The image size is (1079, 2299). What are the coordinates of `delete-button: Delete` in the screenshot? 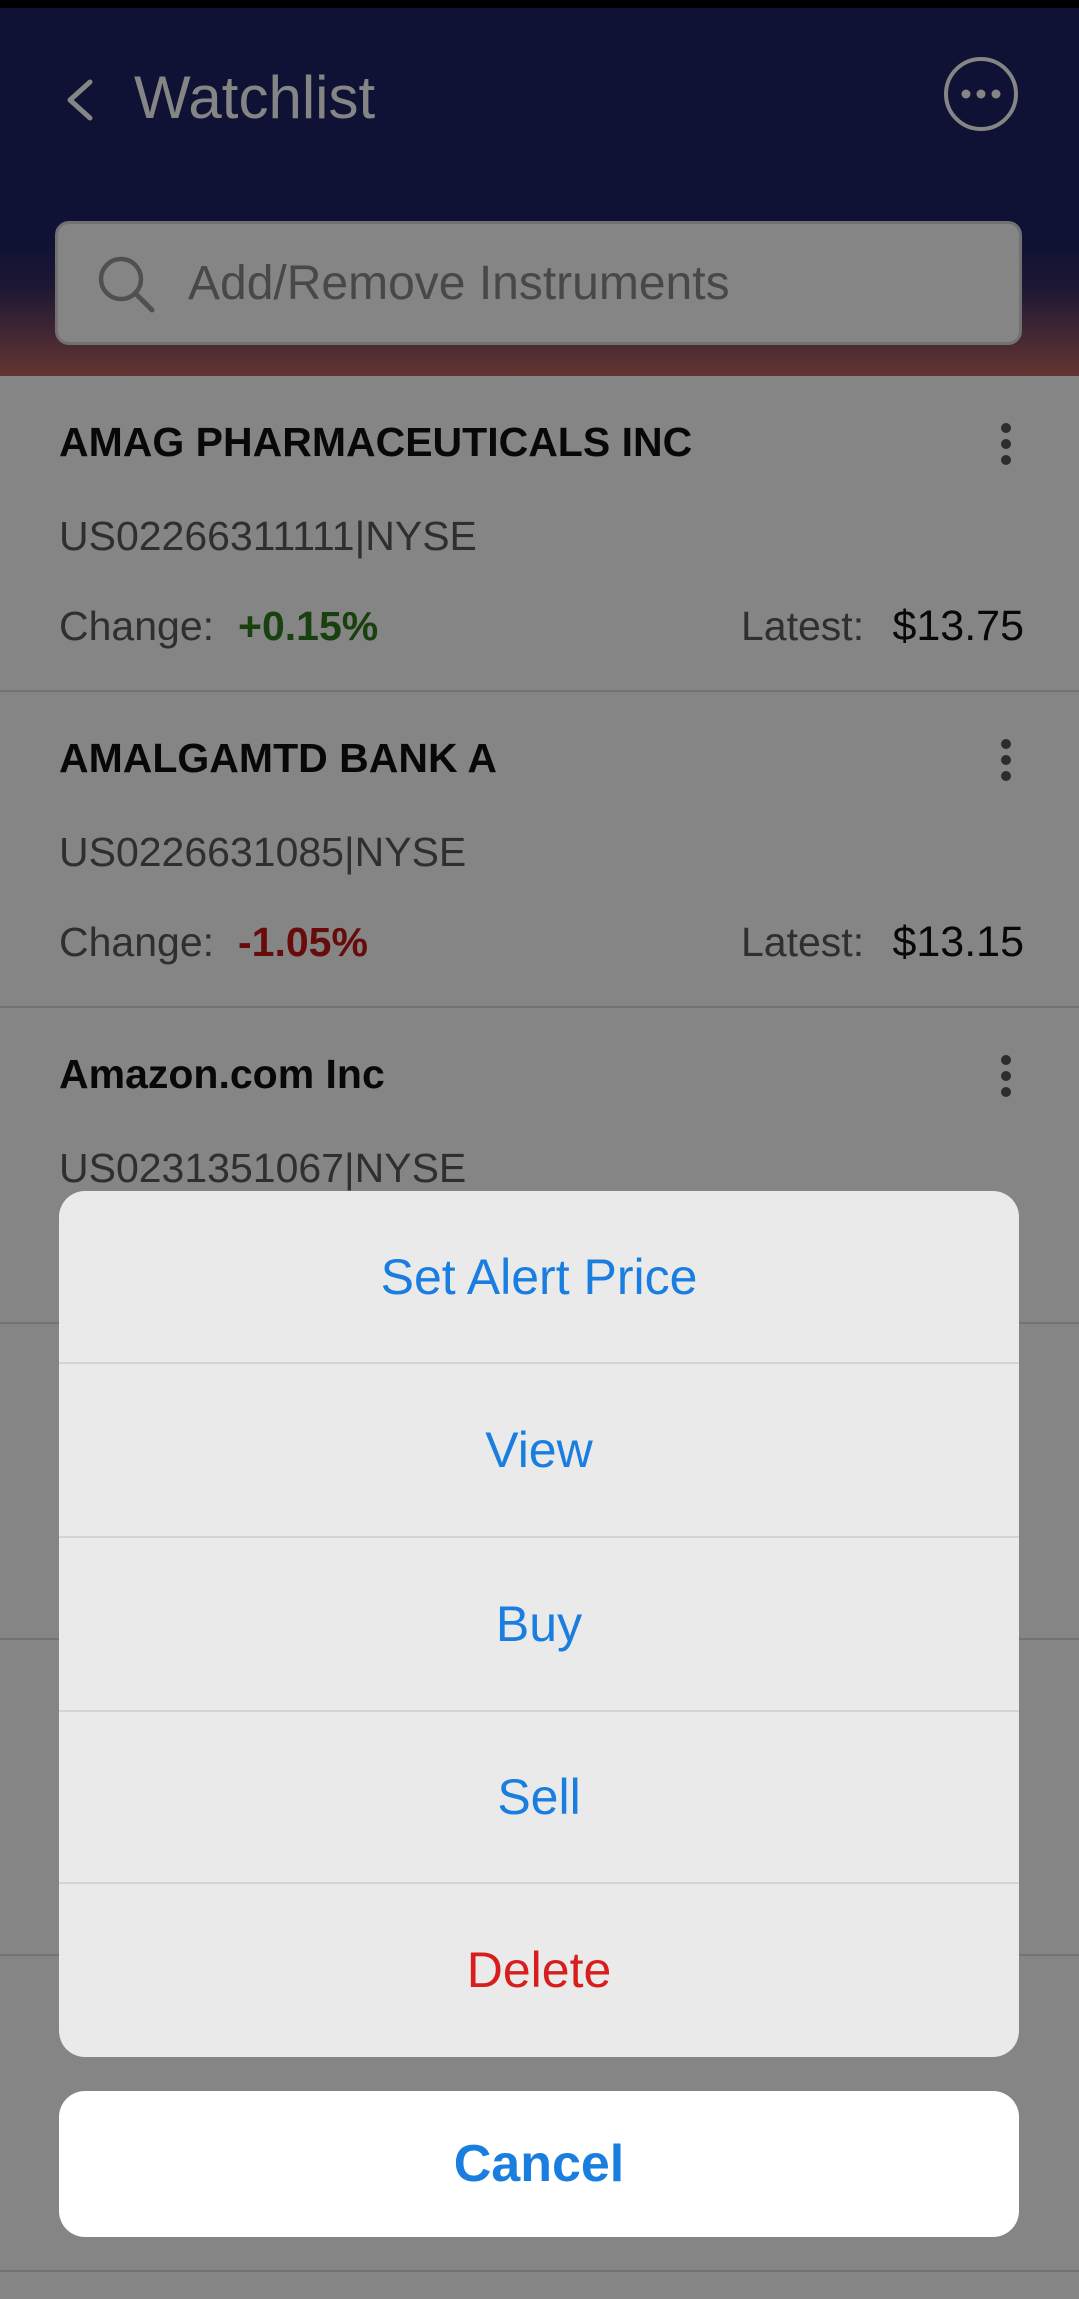 It's located at (539, 1970).